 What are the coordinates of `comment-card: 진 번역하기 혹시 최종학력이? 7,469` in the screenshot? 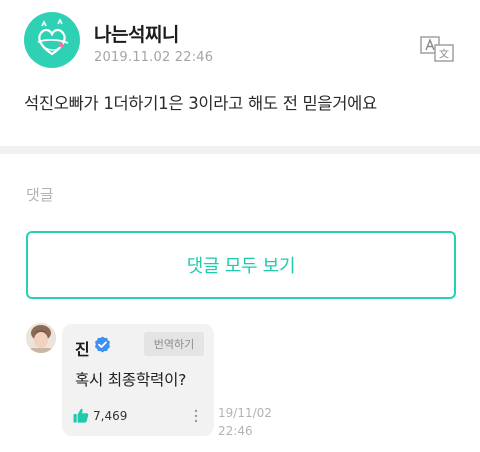 It's located at (138, 380).